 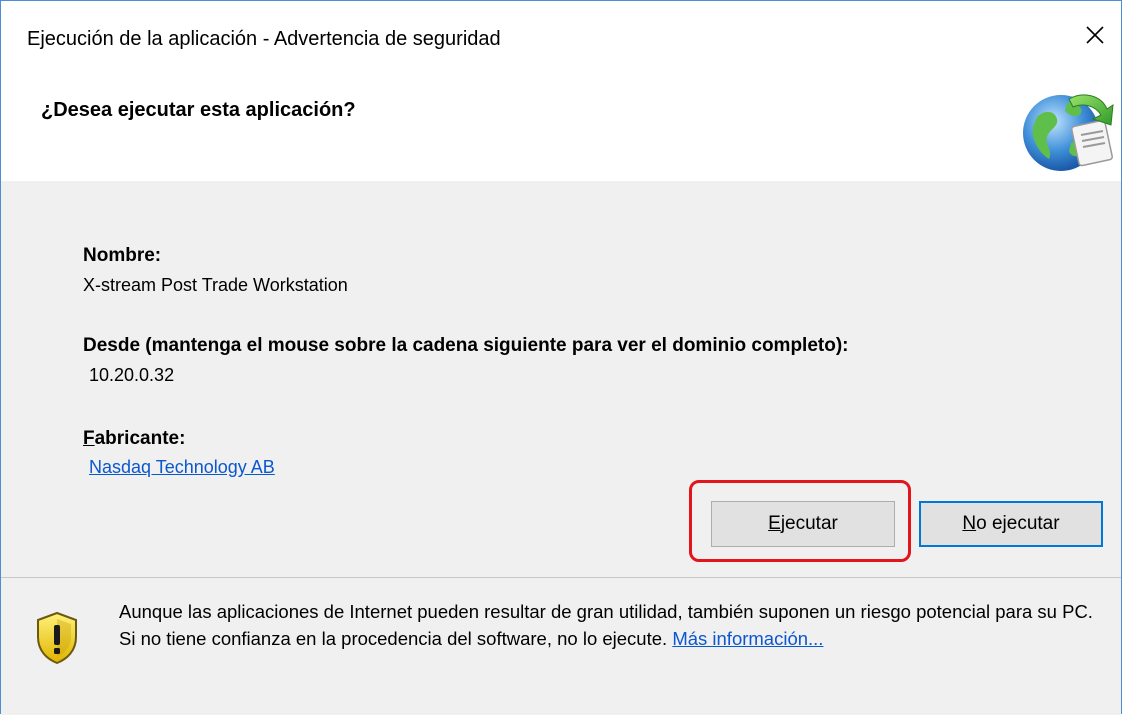 I want to click on close-icon, so click(x=1095, y=35).